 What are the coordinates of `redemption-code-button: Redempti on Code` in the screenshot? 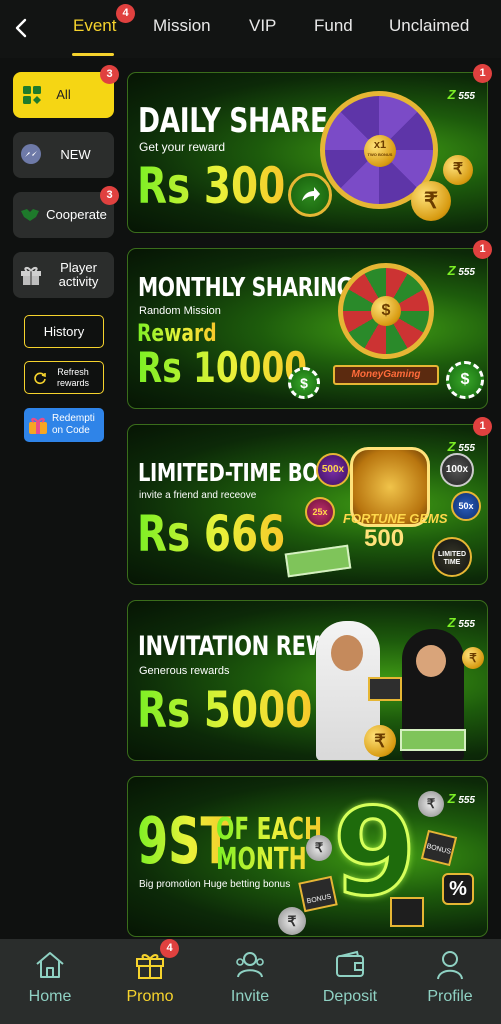 It's located at (64, 425).